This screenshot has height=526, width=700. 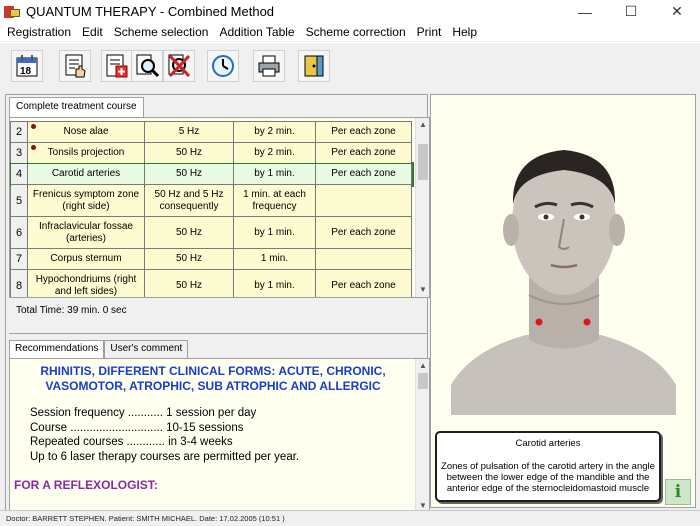 I want to click on menu-scheme-correction: Scheme correction, so click(x=356, y=32).